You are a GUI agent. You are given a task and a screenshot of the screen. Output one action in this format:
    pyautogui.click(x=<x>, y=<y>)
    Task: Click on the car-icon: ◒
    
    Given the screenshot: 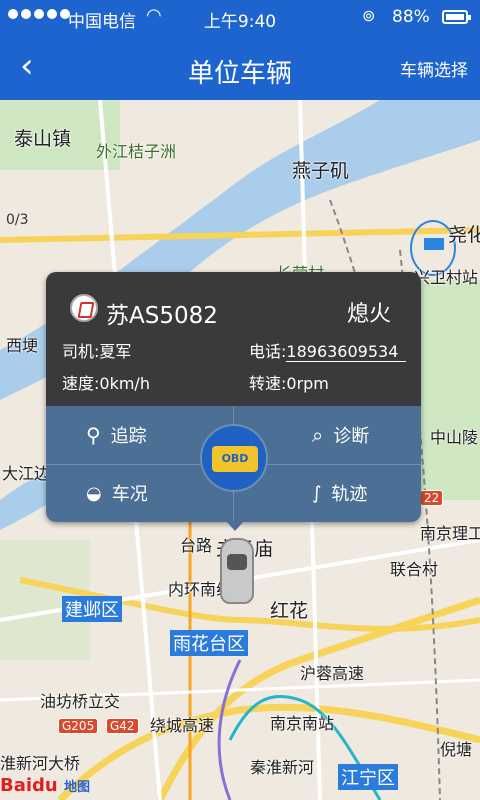 What is the action you would take?
    pyautogui.click(x=94, y=493)
    